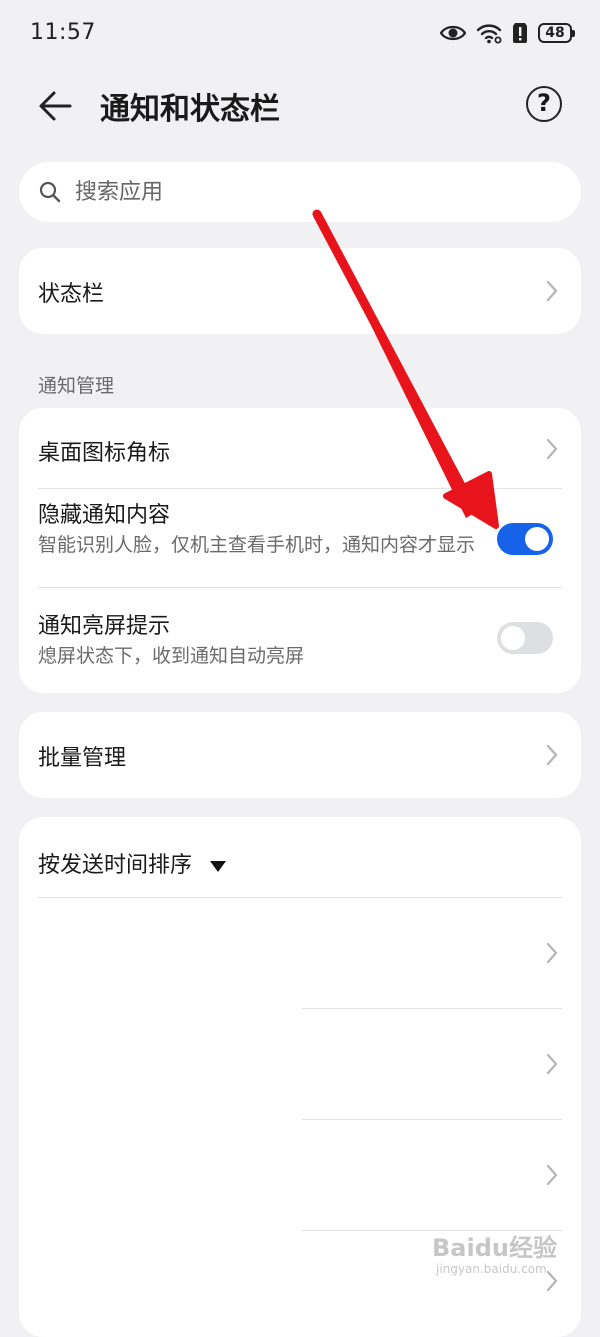 This screenshot has width=600, height=1337. Describe the element at coordinates (507, 33) in the screenshot. I see `status-icons: 48` at that location.